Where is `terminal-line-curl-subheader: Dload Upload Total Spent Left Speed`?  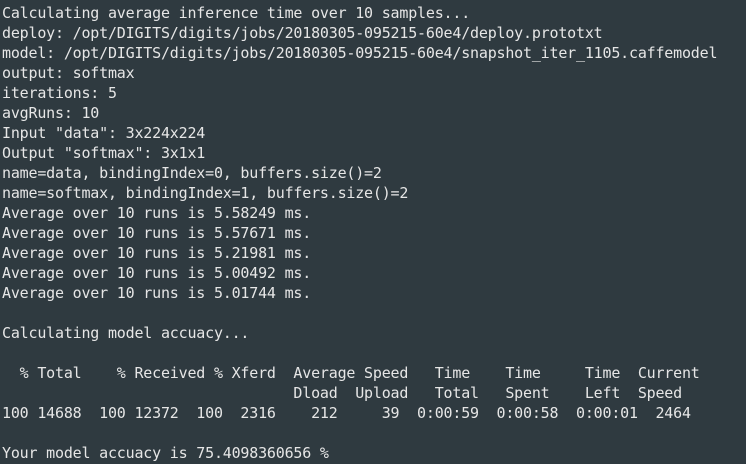 terminal-line-curl-subheader: Dload Upload Total Spent Left Speed is located at coordinates (342, 393).